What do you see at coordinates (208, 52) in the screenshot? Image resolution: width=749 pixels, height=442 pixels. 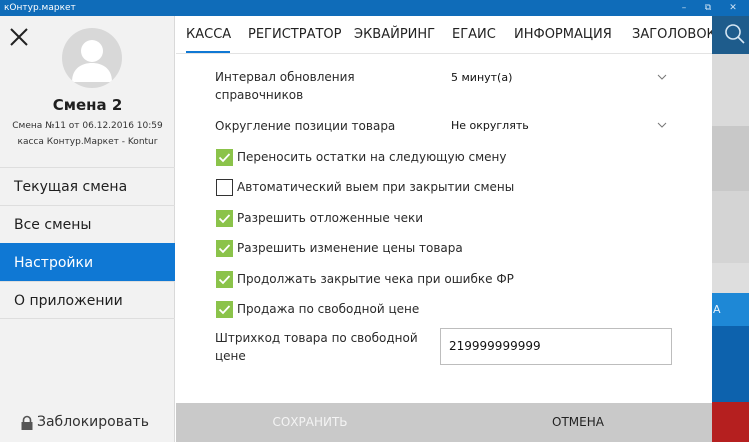 I see `active-tab-indicator` at bounding box center [208, 52].